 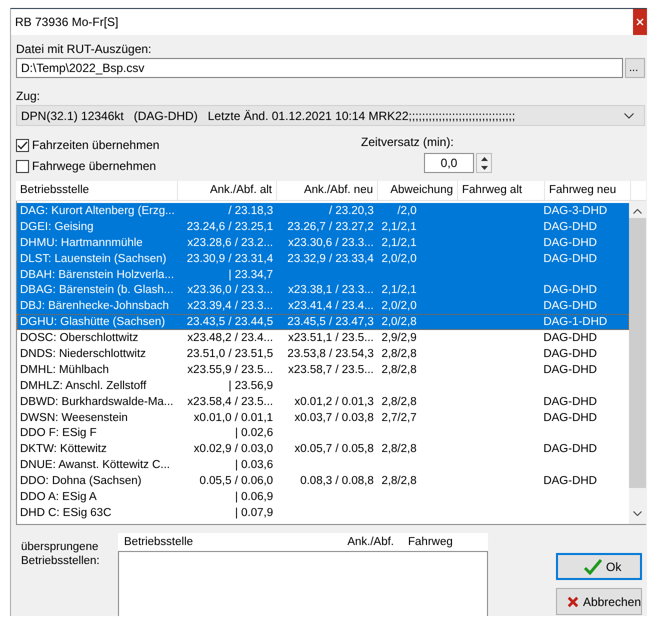 I want to click on scrollbar-thumb, so click(x=637, y=353).